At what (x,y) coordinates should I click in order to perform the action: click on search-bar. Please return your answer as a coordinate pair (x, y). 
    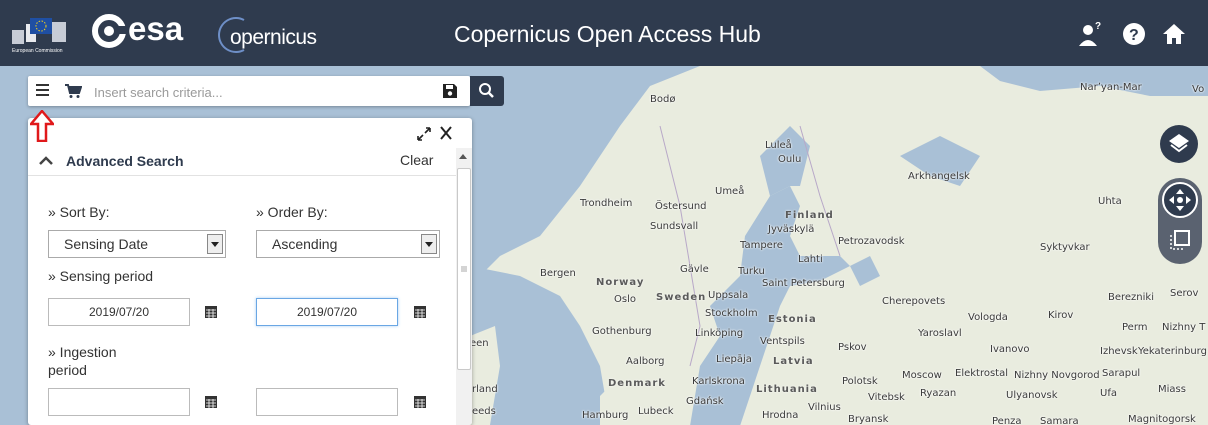
    Looking at the image, I should click on (249, 91).